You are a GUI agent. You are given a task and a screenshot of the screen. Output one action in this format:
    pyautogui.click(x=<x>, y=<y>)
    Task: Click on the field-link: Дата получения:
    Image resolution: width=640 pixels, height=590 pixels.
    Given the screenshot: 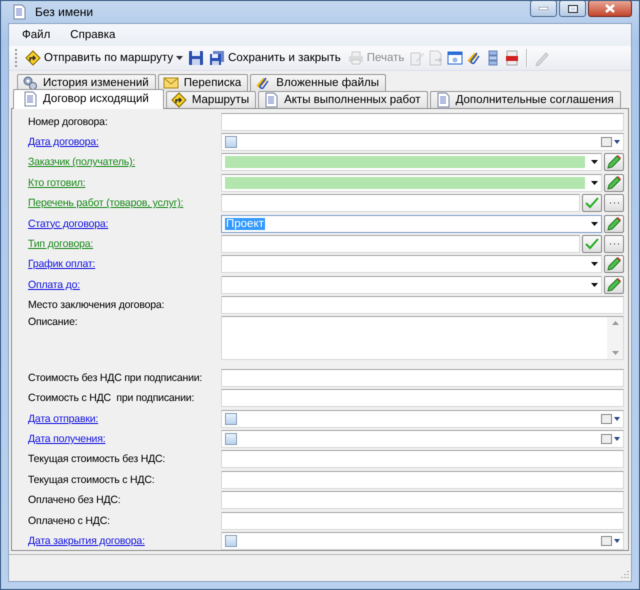 What is the action you would take?
    pyautogui.click(x=67, y=439)
    